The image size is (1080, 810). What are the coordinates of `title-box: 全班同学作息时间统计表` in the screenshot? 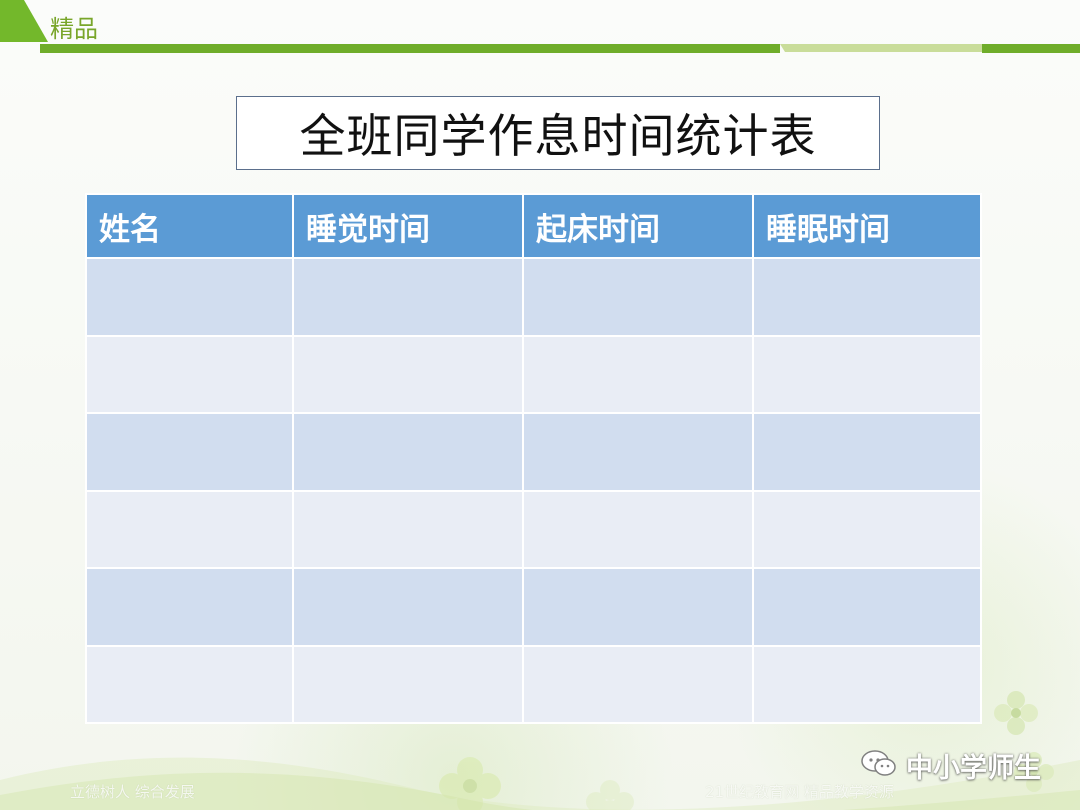 It's located at (558, 133).